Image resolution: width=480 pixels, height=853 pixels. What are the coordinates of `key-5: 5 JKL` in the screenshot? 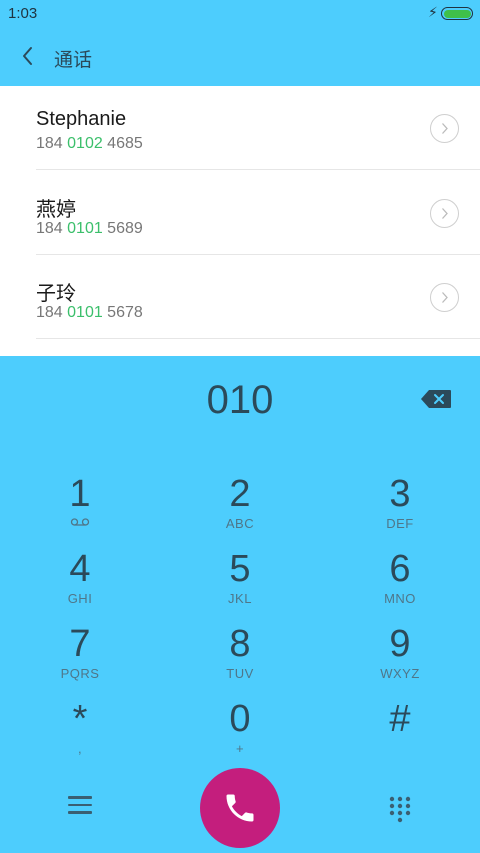 It's located at (240, 585).